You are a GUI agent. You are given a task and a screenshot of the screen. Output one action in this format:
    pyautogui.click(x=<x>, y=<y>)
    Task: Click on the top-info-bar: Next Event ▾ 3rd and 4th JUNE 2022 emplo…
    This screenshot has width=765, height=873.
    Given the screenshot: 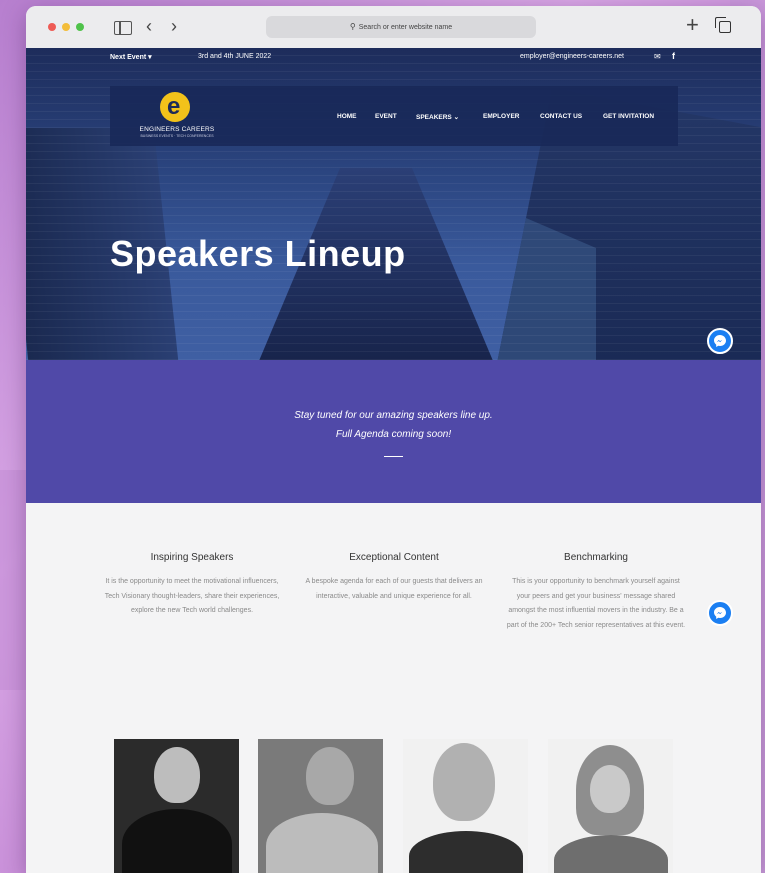 What is the action you would take?
    pyautogui.click(x=393, y=59)
    